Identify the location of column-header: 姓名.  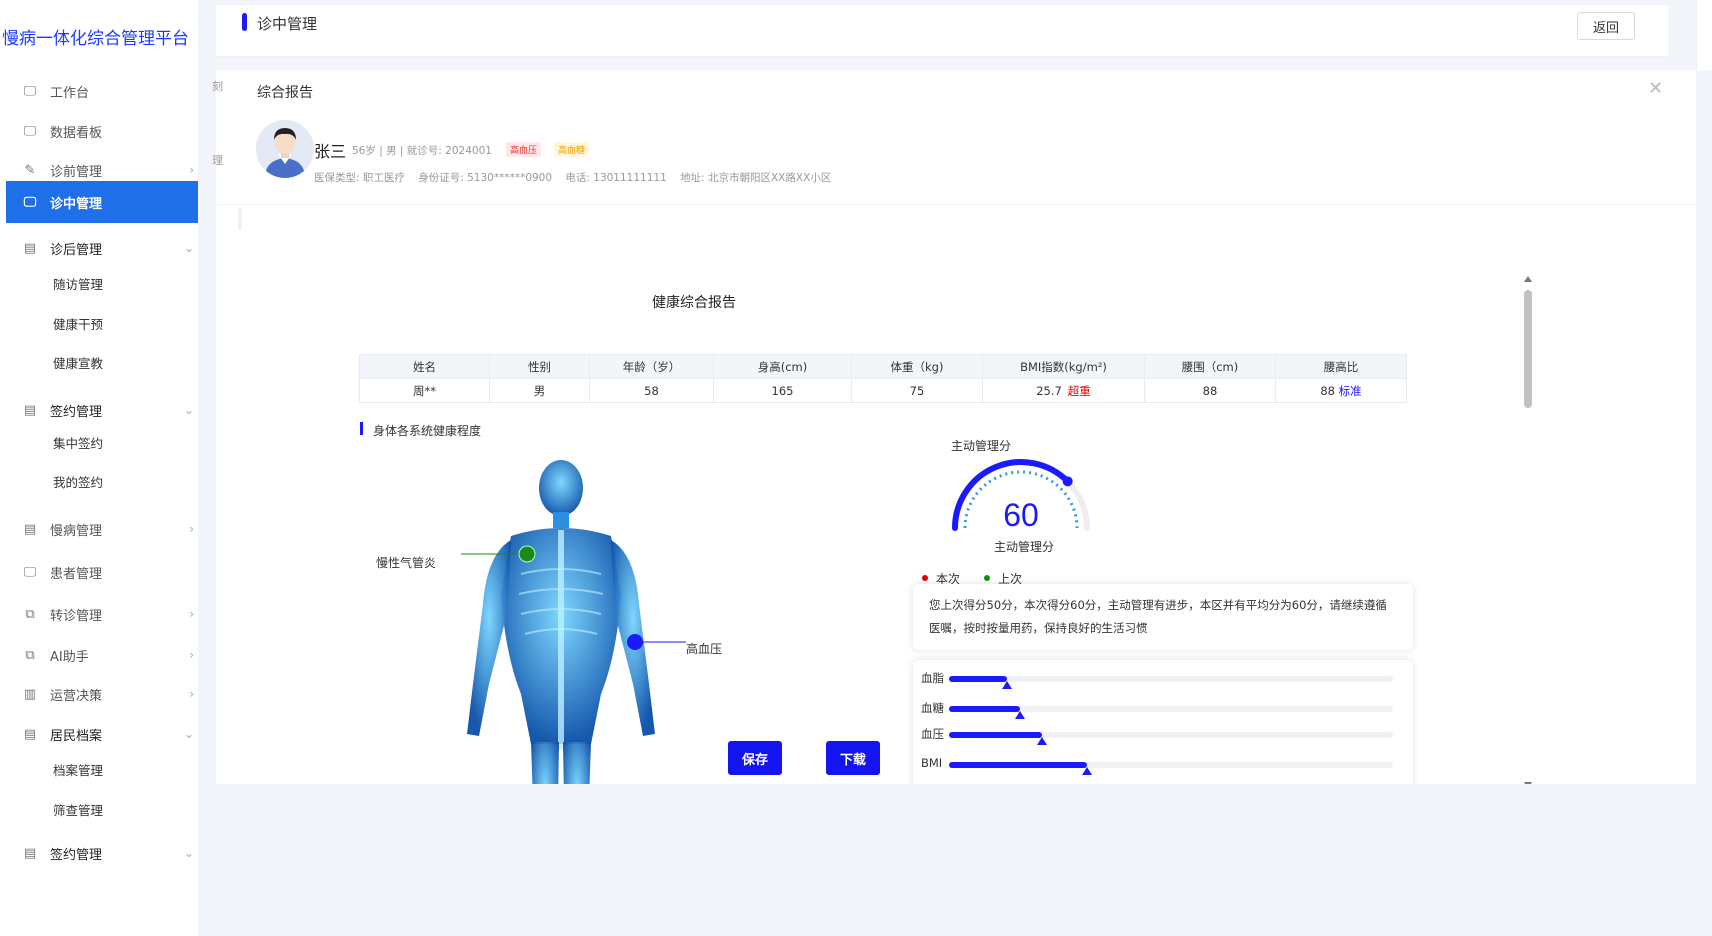
(424, 366).